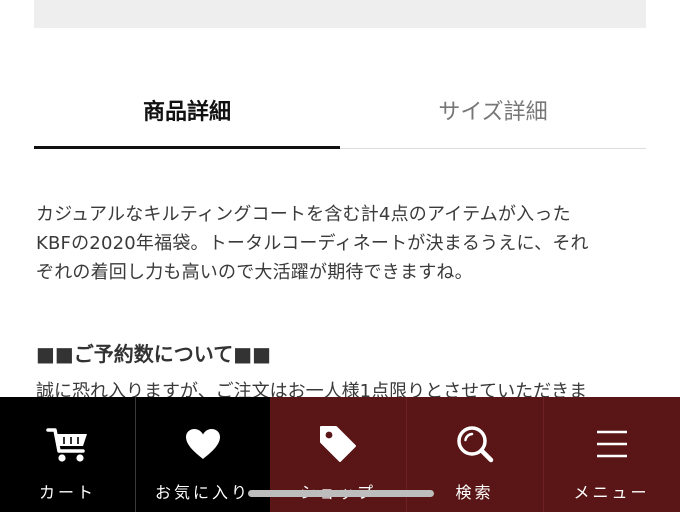 Image resolution: width=680 pixels, height=512 pixels. I want to click on home-indicator, so click(341, 493).